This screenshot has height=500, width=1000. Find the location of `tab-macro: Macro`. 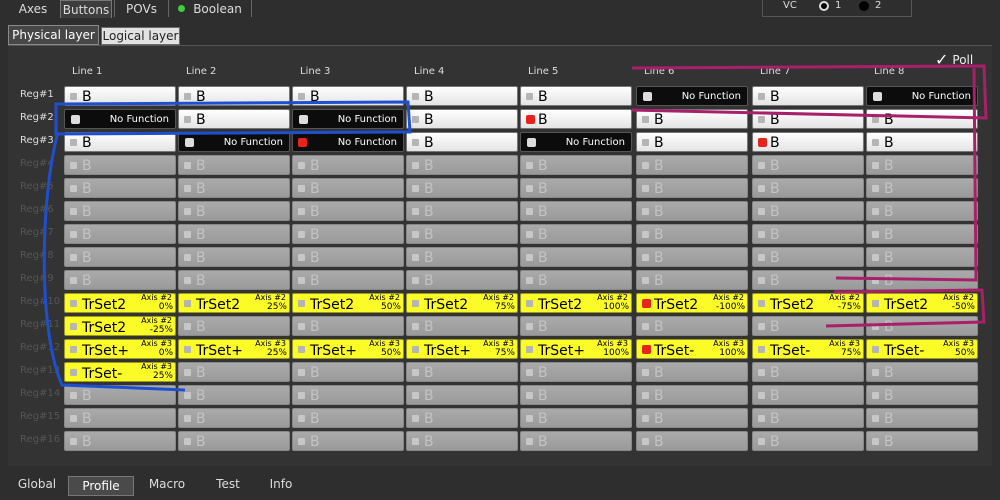

tab-macro: Macro is located at coordinates (167, 484).